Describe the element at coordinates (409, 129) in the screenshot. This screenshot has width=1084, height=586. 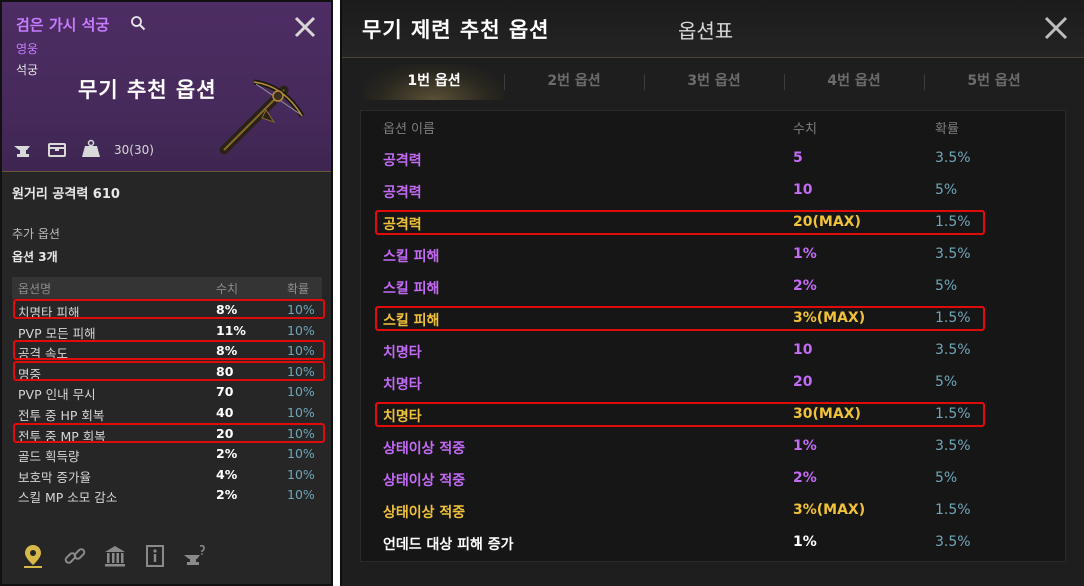
I see `header-name: 옵션 이름` at that location.